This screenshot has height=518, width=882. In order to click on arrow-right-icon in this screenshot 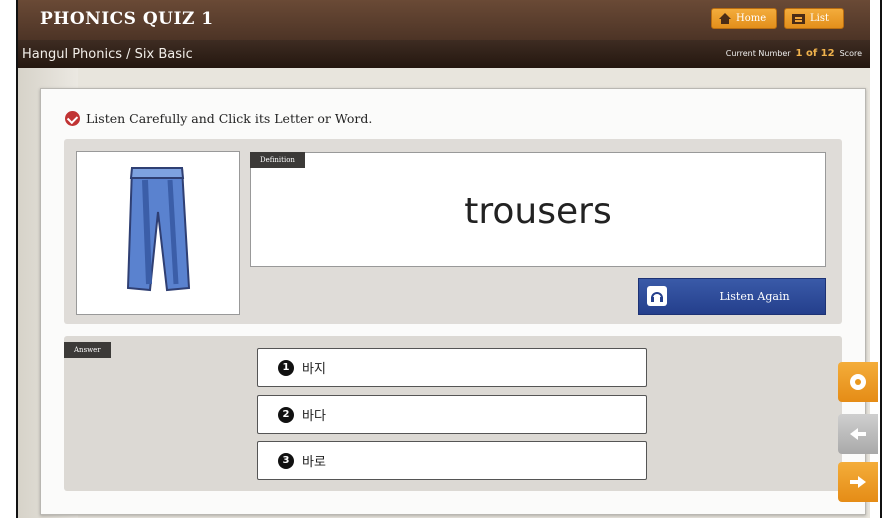, I will do `click(858, 482)`.